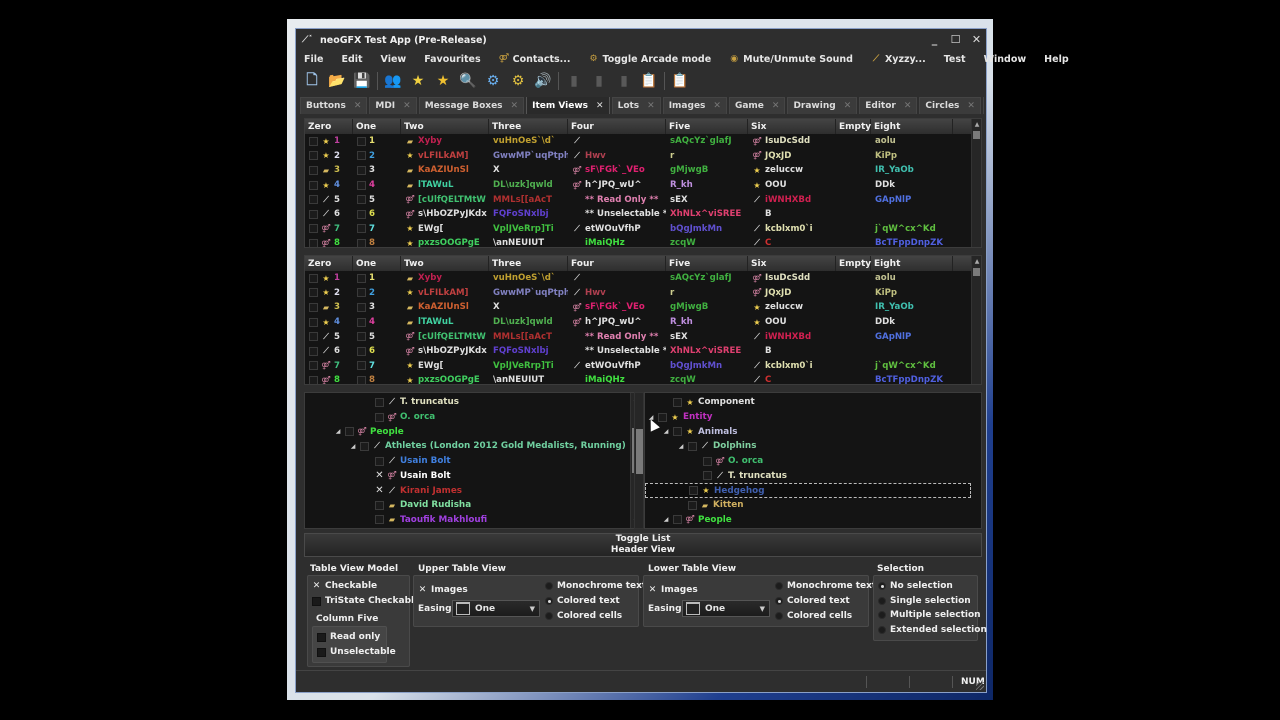  Describe the element at coordinates (717, 446) in the screenshot. I see `tree-node-dolphins: ◢ ⟋ Dolphins` at that location.